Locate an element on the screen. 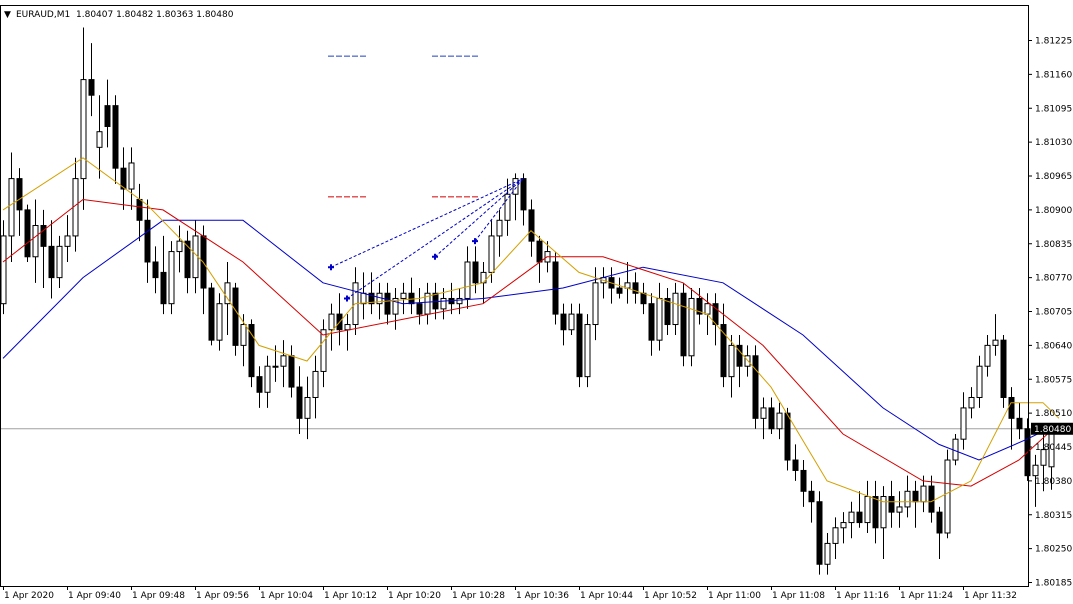 This screenshot has height=604, width=1073. price-tick-label: 1.80575 is located at coordinates (1053, 380).